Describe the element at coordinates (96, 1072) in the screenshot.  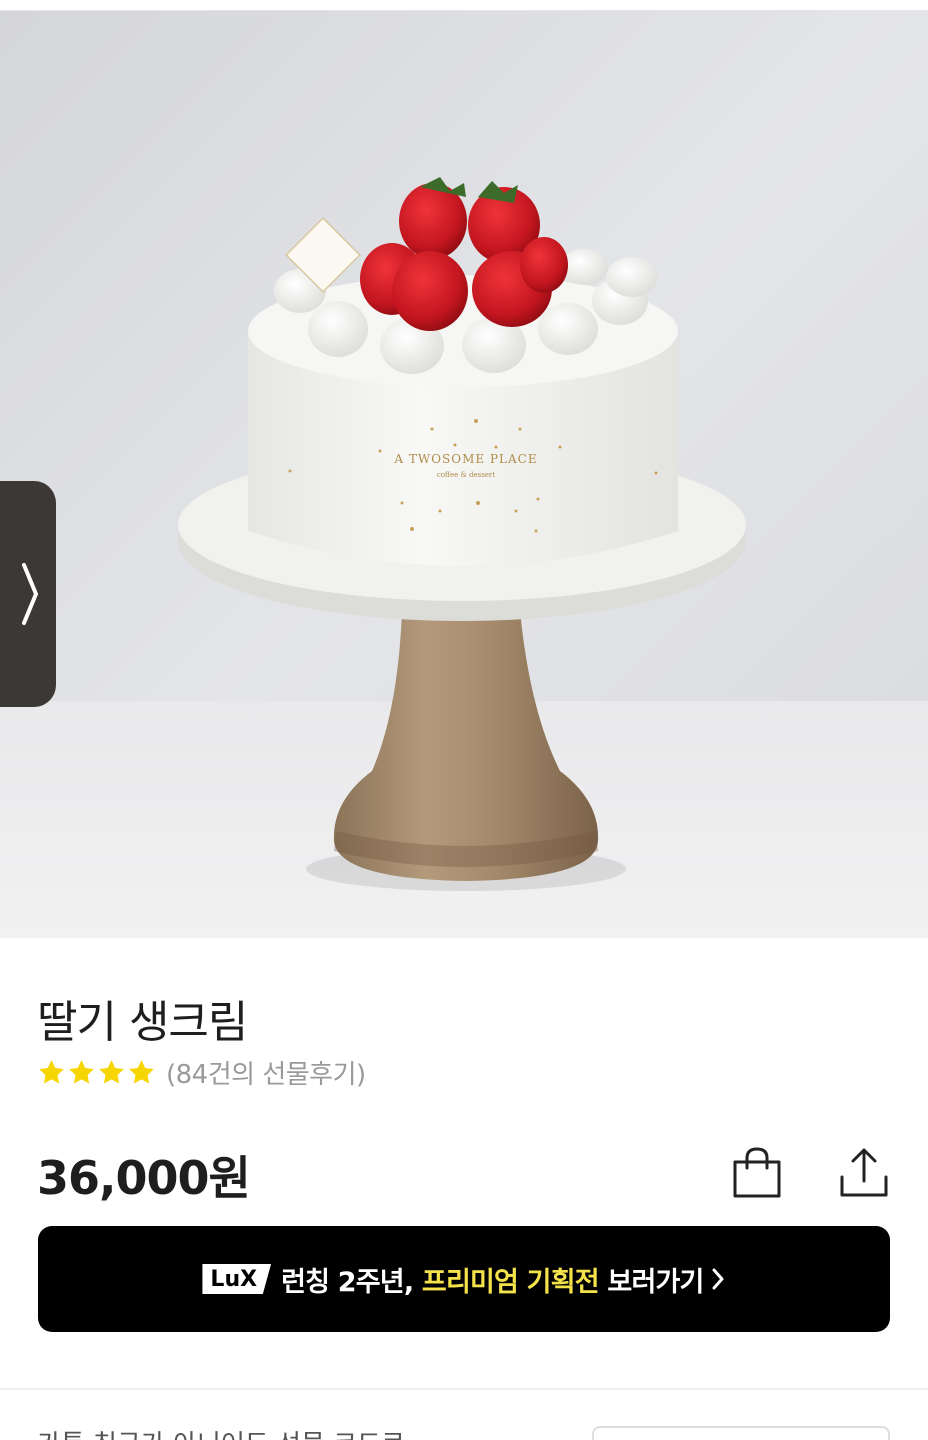
I see `rating-stars` at that location.